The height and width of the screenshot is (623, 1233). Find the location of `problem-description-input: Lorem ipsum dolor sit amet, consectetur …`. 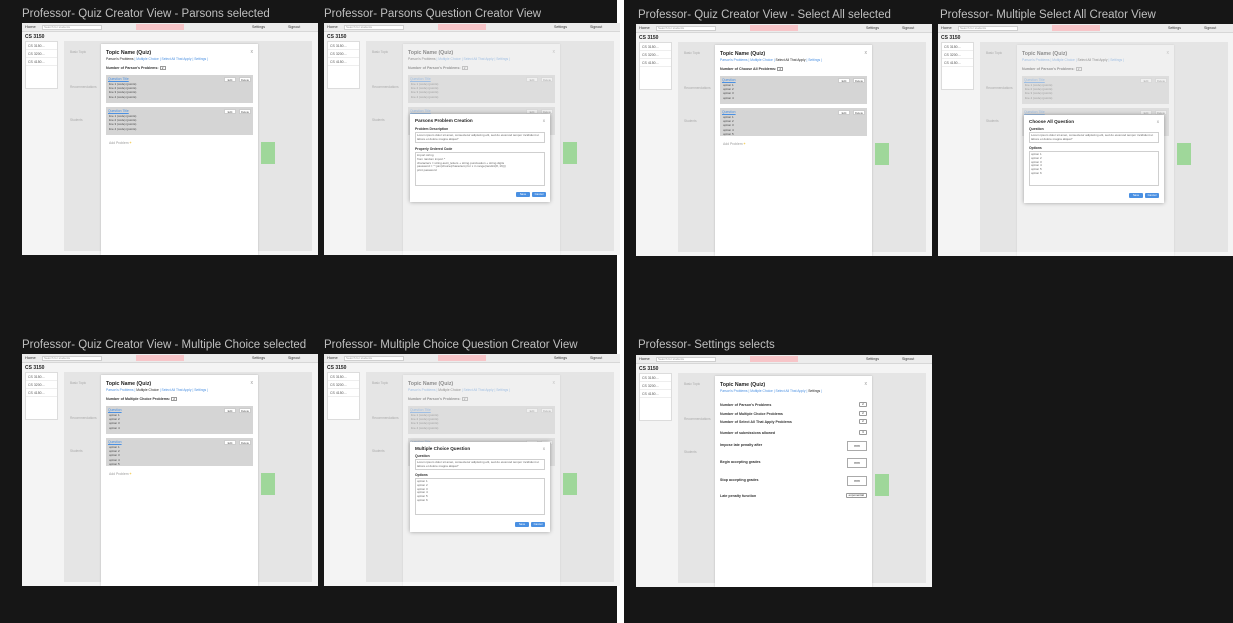

problem-description-input: Lorem ipsum dolor sit amet, consectetur … is located at coordinates (480, 137).